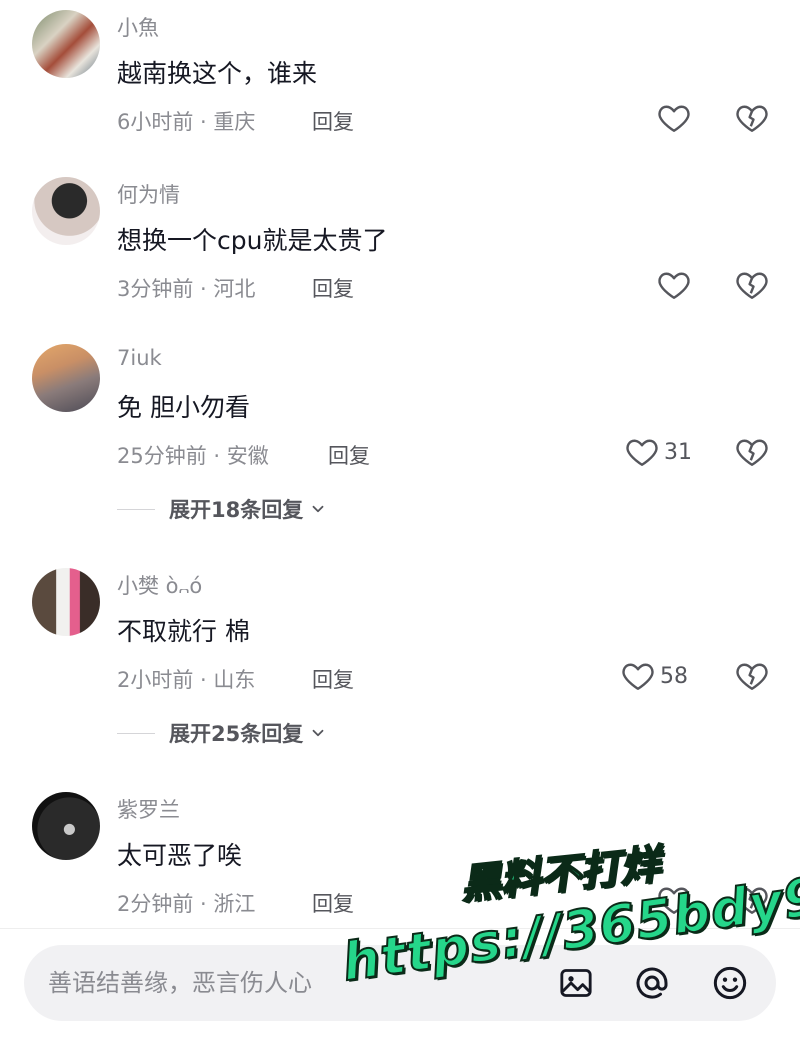  What do you see at coordinates (183, 631) in the screenshot?
I see `comment-text: 不取就行 棉` at bounding box center [183, 631].